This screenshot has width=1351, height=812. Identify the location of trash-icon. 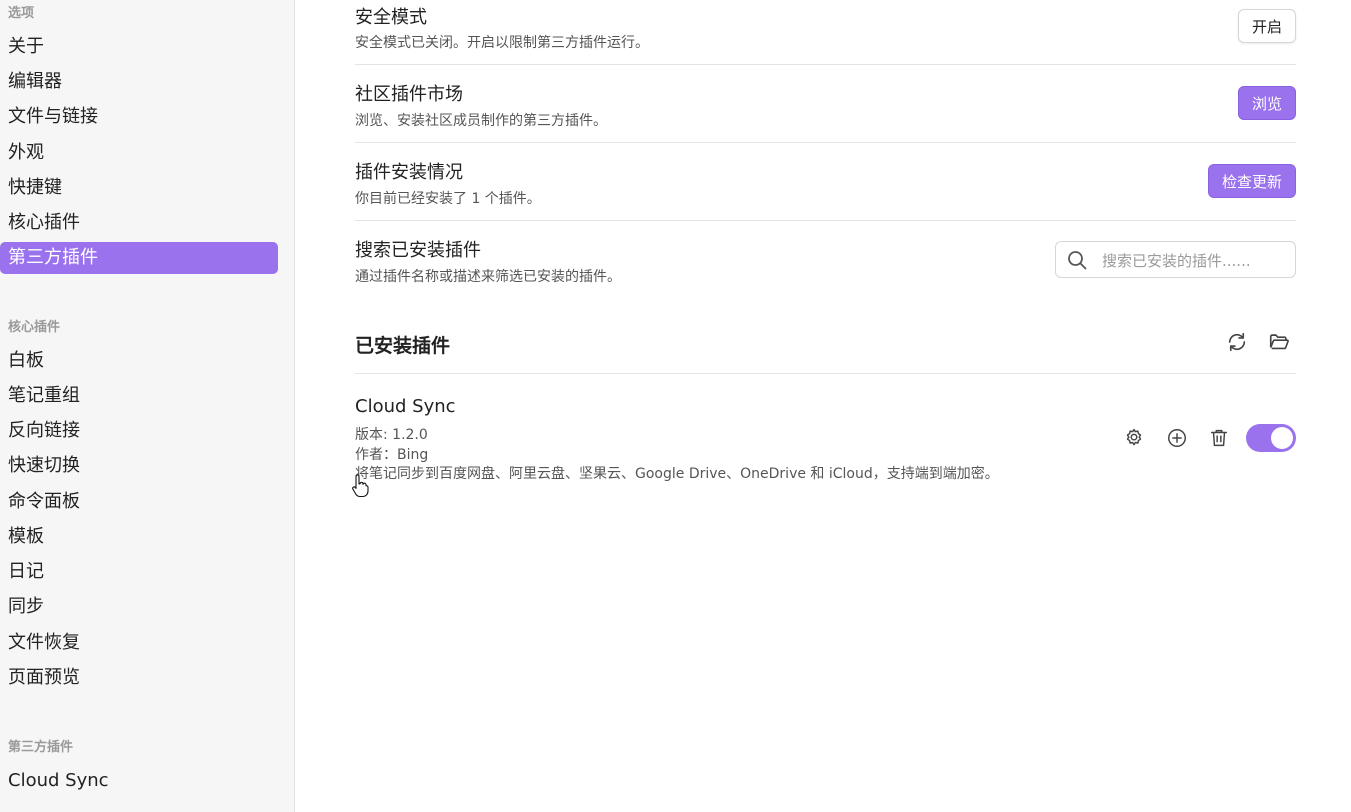
(1219, 438).